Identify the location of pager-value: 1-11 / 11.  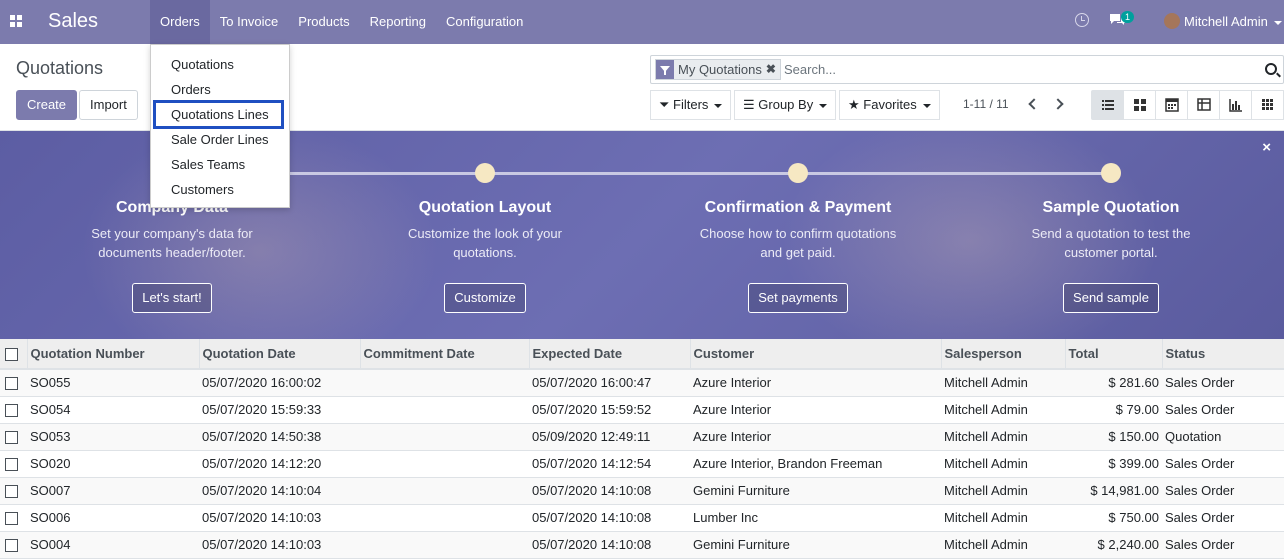
(986, 104).